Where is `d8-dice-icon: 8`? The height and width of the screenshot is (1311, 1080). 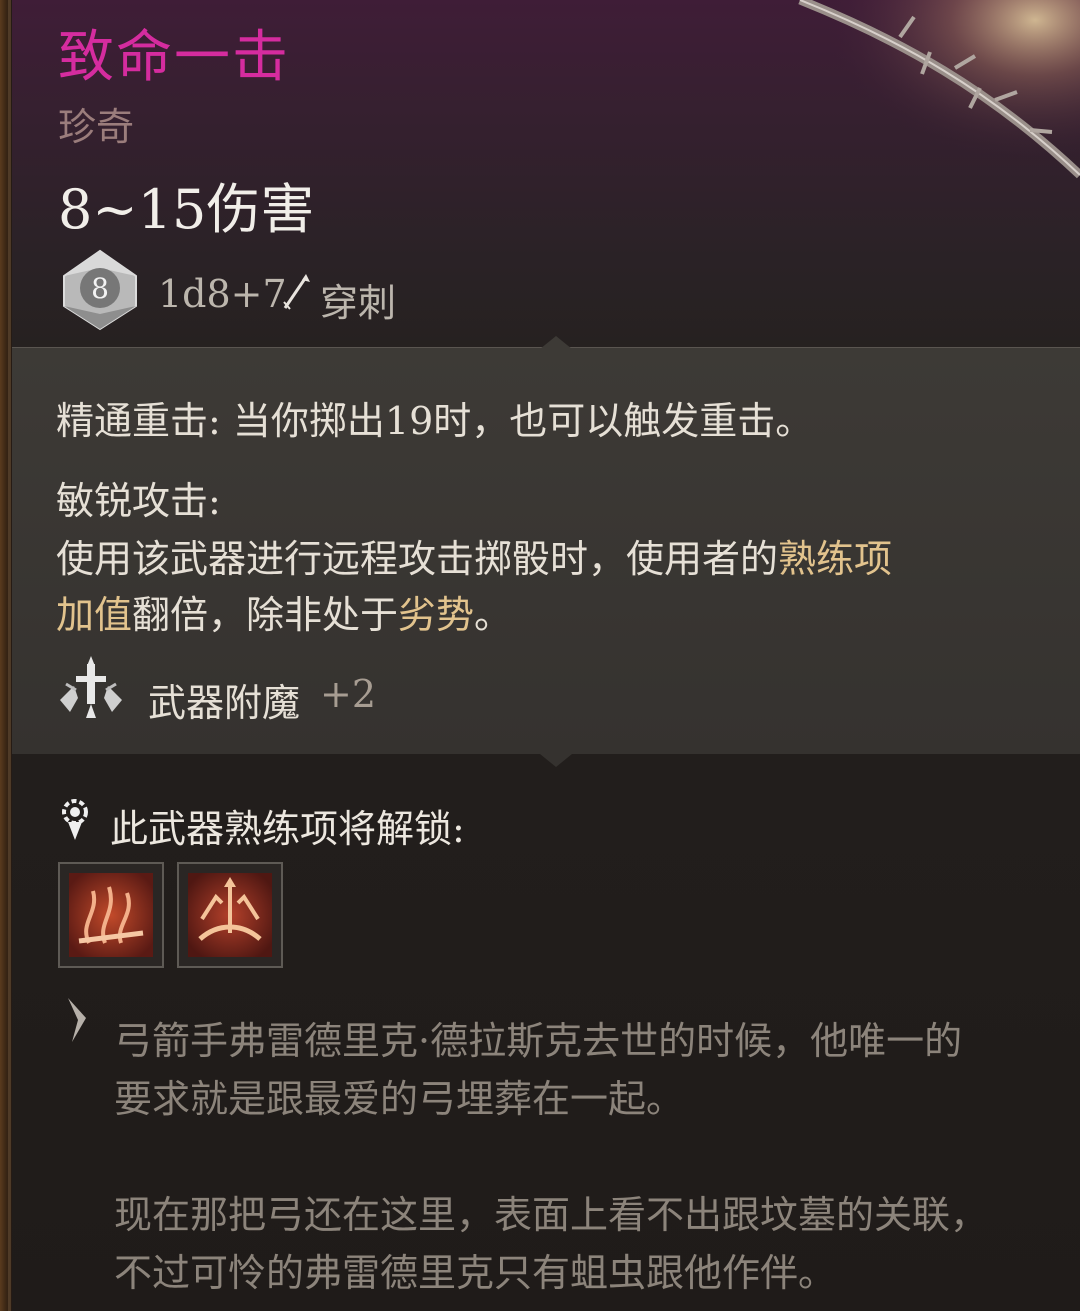 d8-dice-icon: 8 is located at coordinates (100, 290).